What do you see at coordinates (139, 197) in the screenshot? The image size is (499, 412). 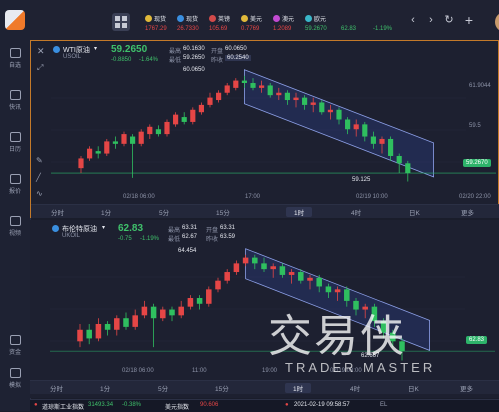 I see `x-axis-label: 02/18 06:00` at bounding box center [139, 197].